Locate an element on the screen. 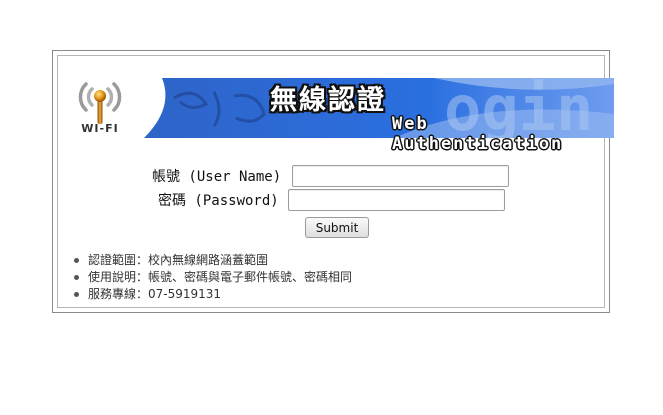 The width and height of the screenshot is (663, 415). list-item: 認證範圍：校內無線網路涵蓋範圍 is located at coordinates (212, 260).